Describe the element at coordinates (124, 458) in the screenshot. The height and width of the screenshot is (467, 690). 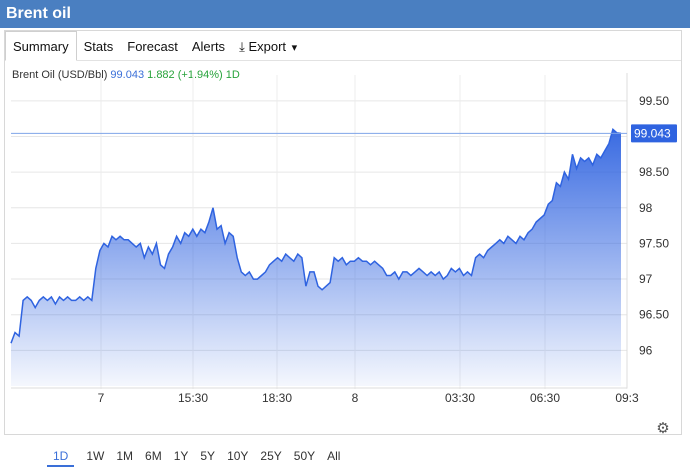
I see `range-1m: 1M` at that location.